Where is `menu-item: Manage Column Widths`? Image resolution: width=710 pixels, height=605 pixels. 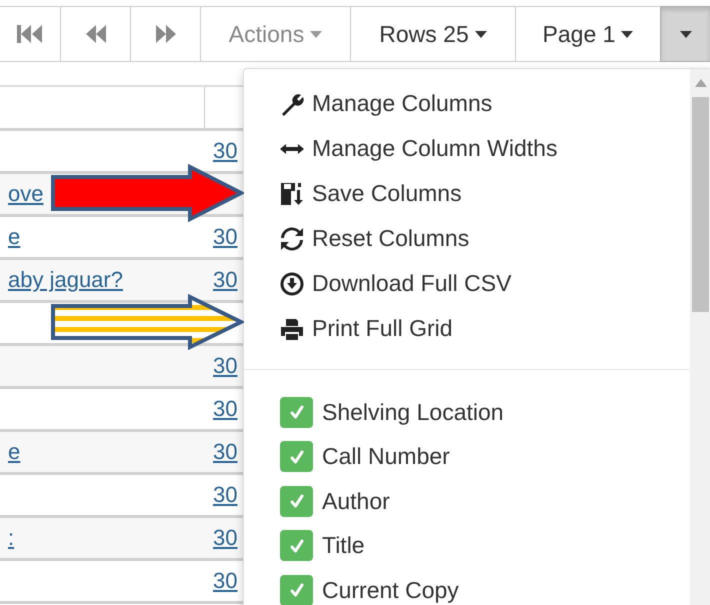
menu-item: Manage Column Widths is located at coordinates (467, 148).